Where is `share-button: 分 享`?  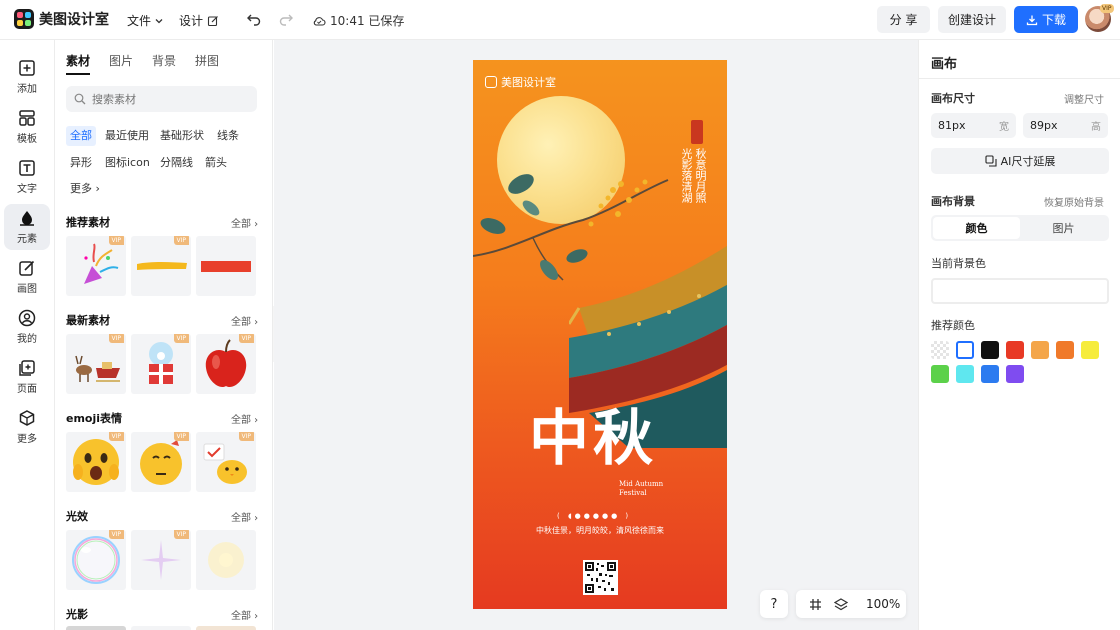
share-button: 分 享 is located at coordinates (903, 19).